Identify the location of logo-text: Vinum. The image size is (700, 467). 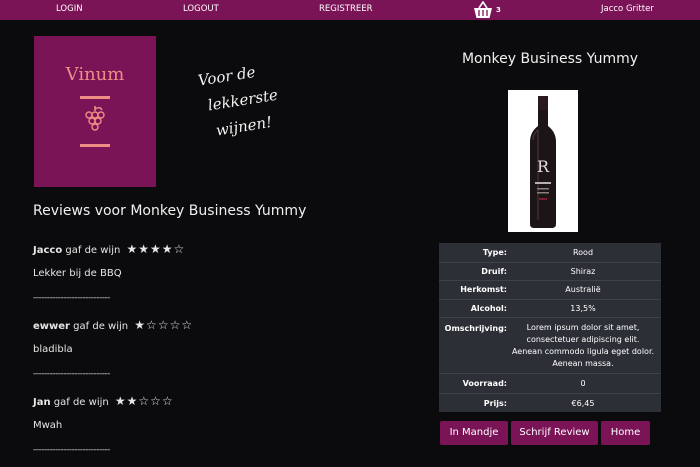
(95, 74).